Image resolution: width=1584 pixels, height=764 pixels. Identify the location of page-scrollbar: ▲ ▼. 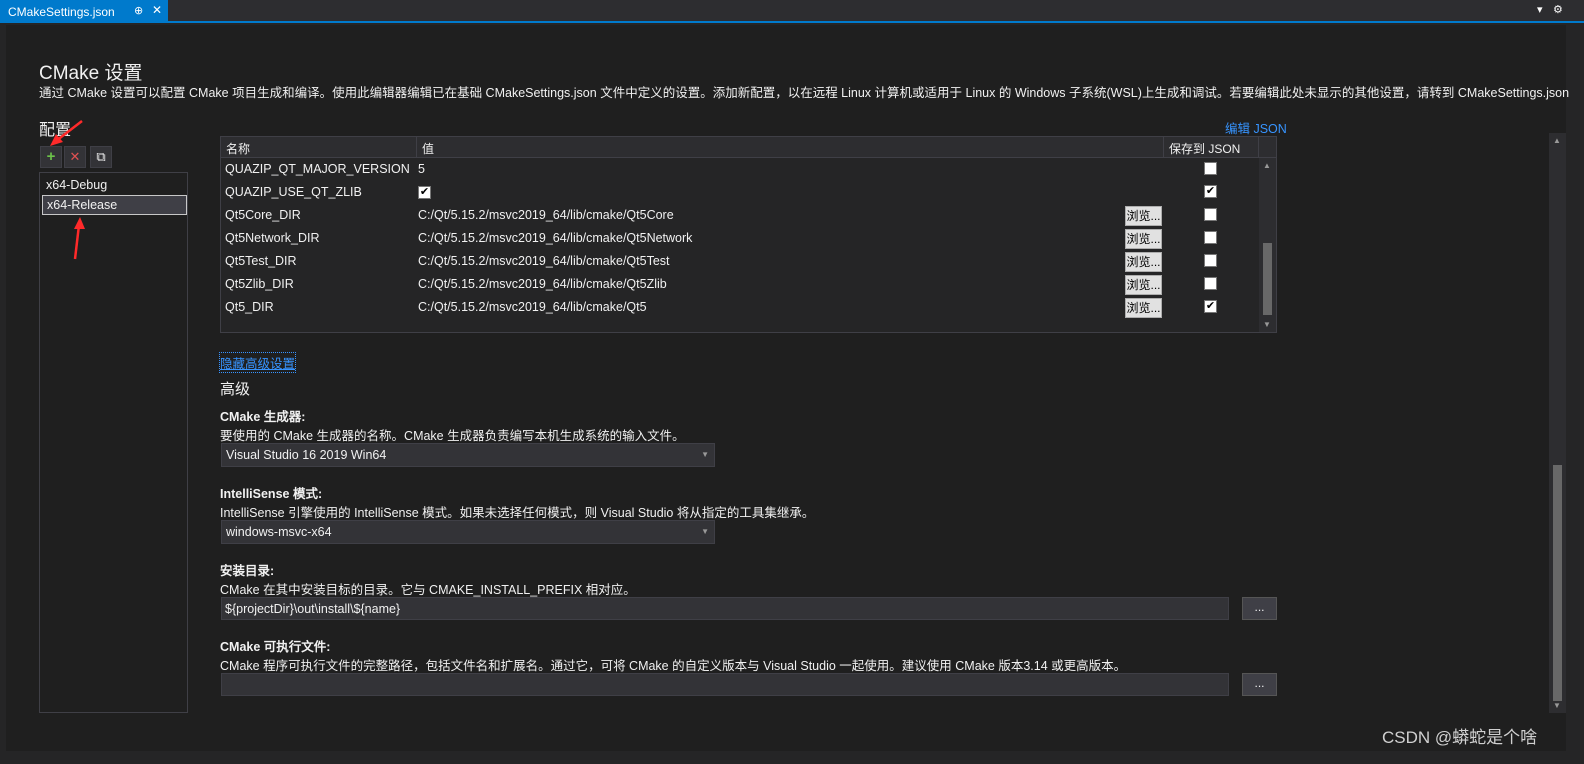
(1557, 423).